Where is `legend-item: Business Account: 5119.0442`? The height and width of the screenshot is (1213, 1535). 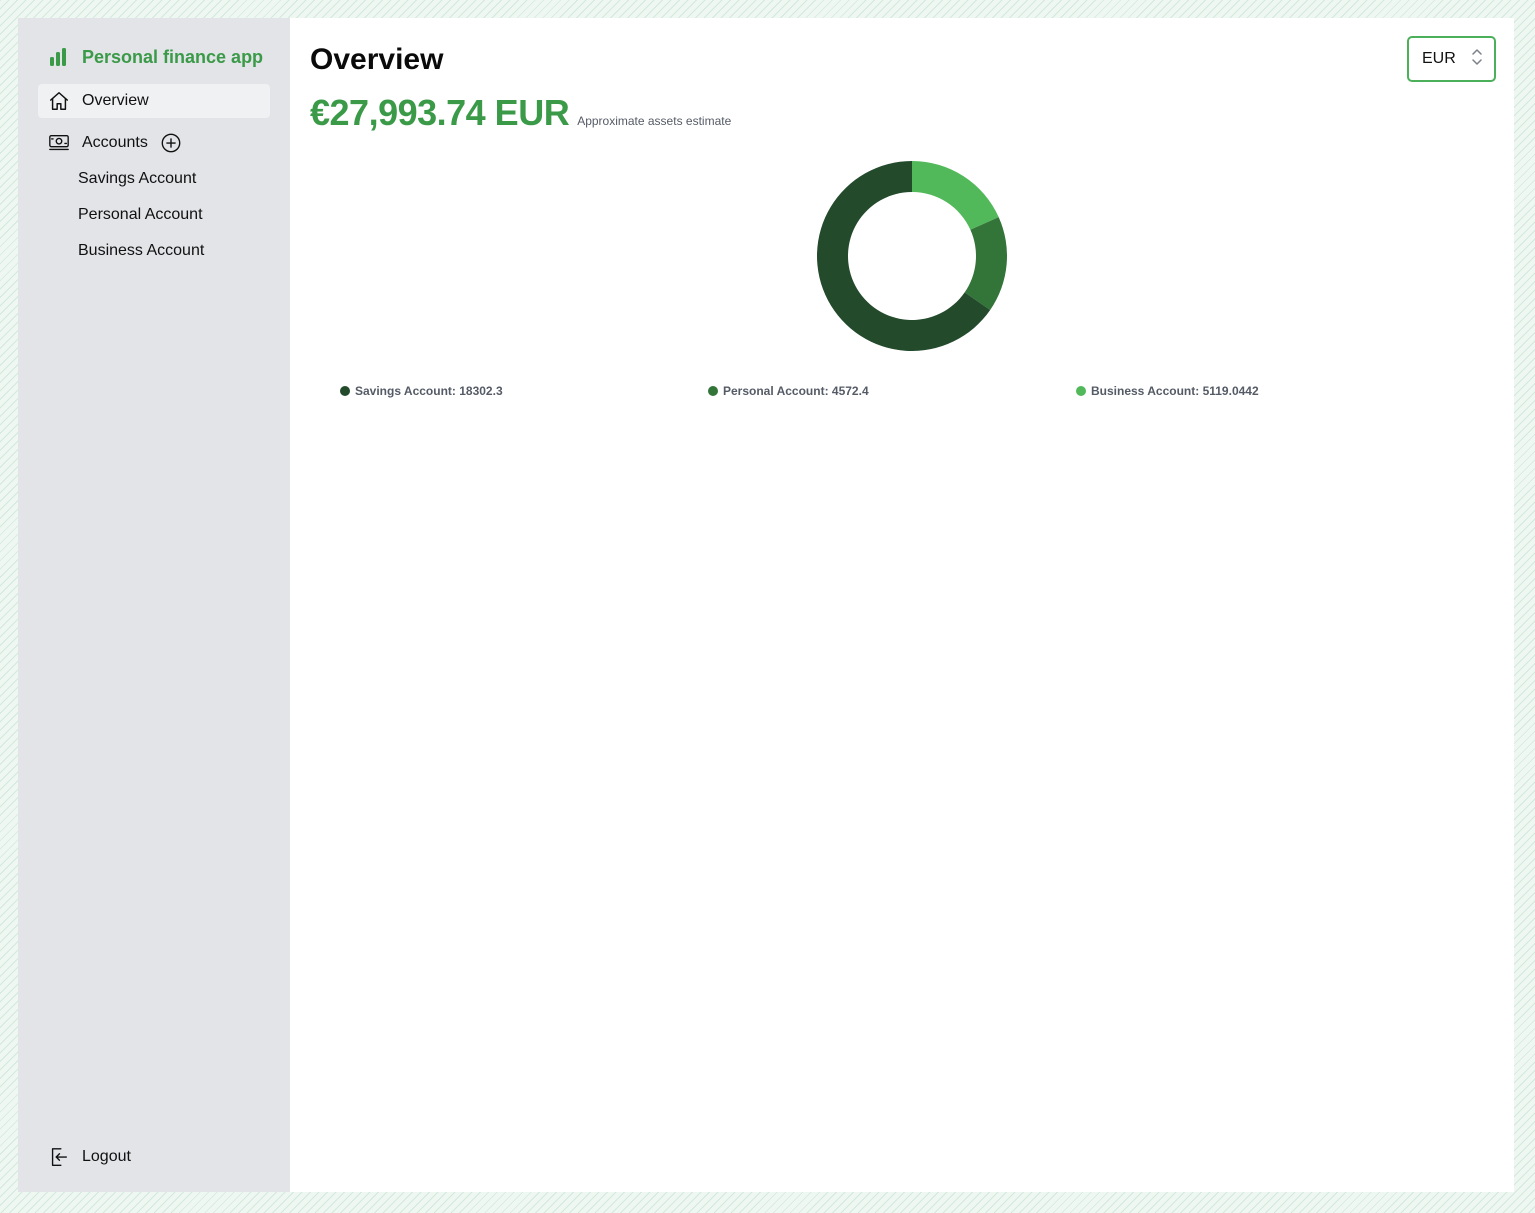
legend-item: Business Account: 5119.0442 is located at coordinates (1167, 391).